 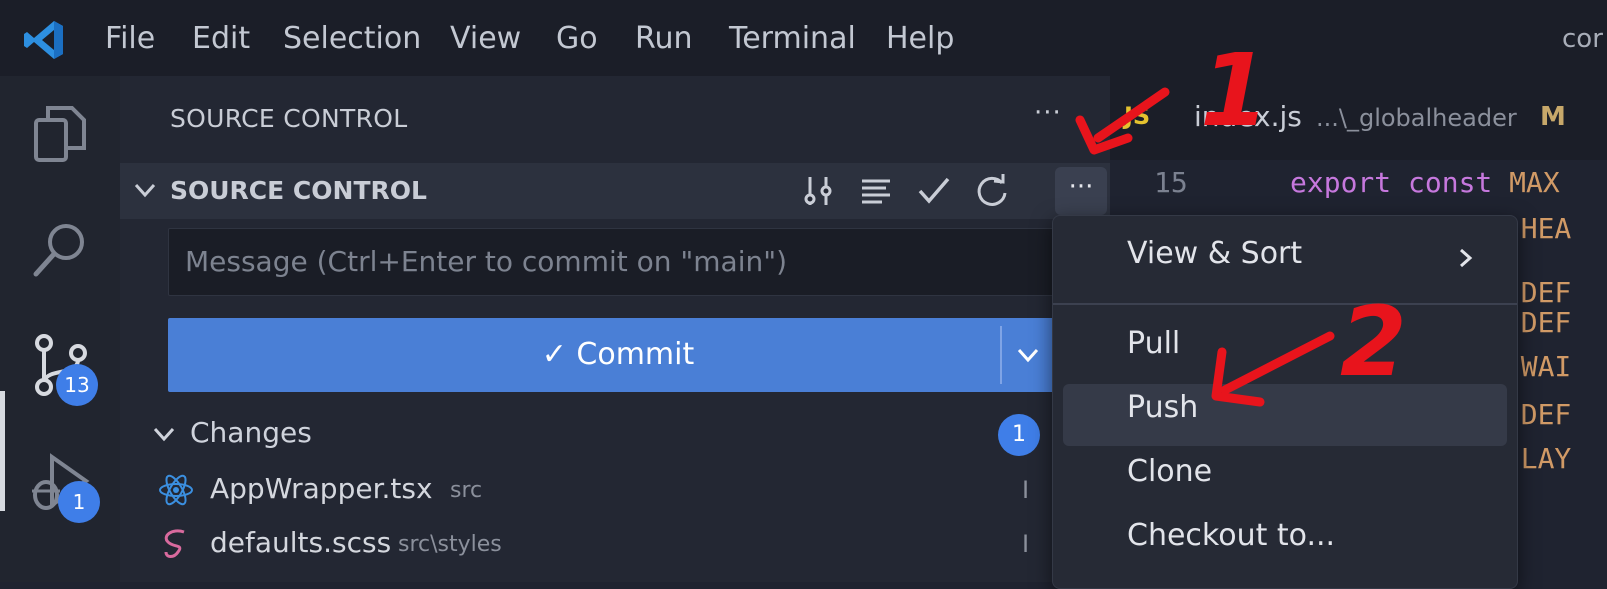 What do you see at coordinates (1214, 253) in the screenshot?
I see `menu-item-view-sort: View & Sort` at bounding box center [1214, 253].